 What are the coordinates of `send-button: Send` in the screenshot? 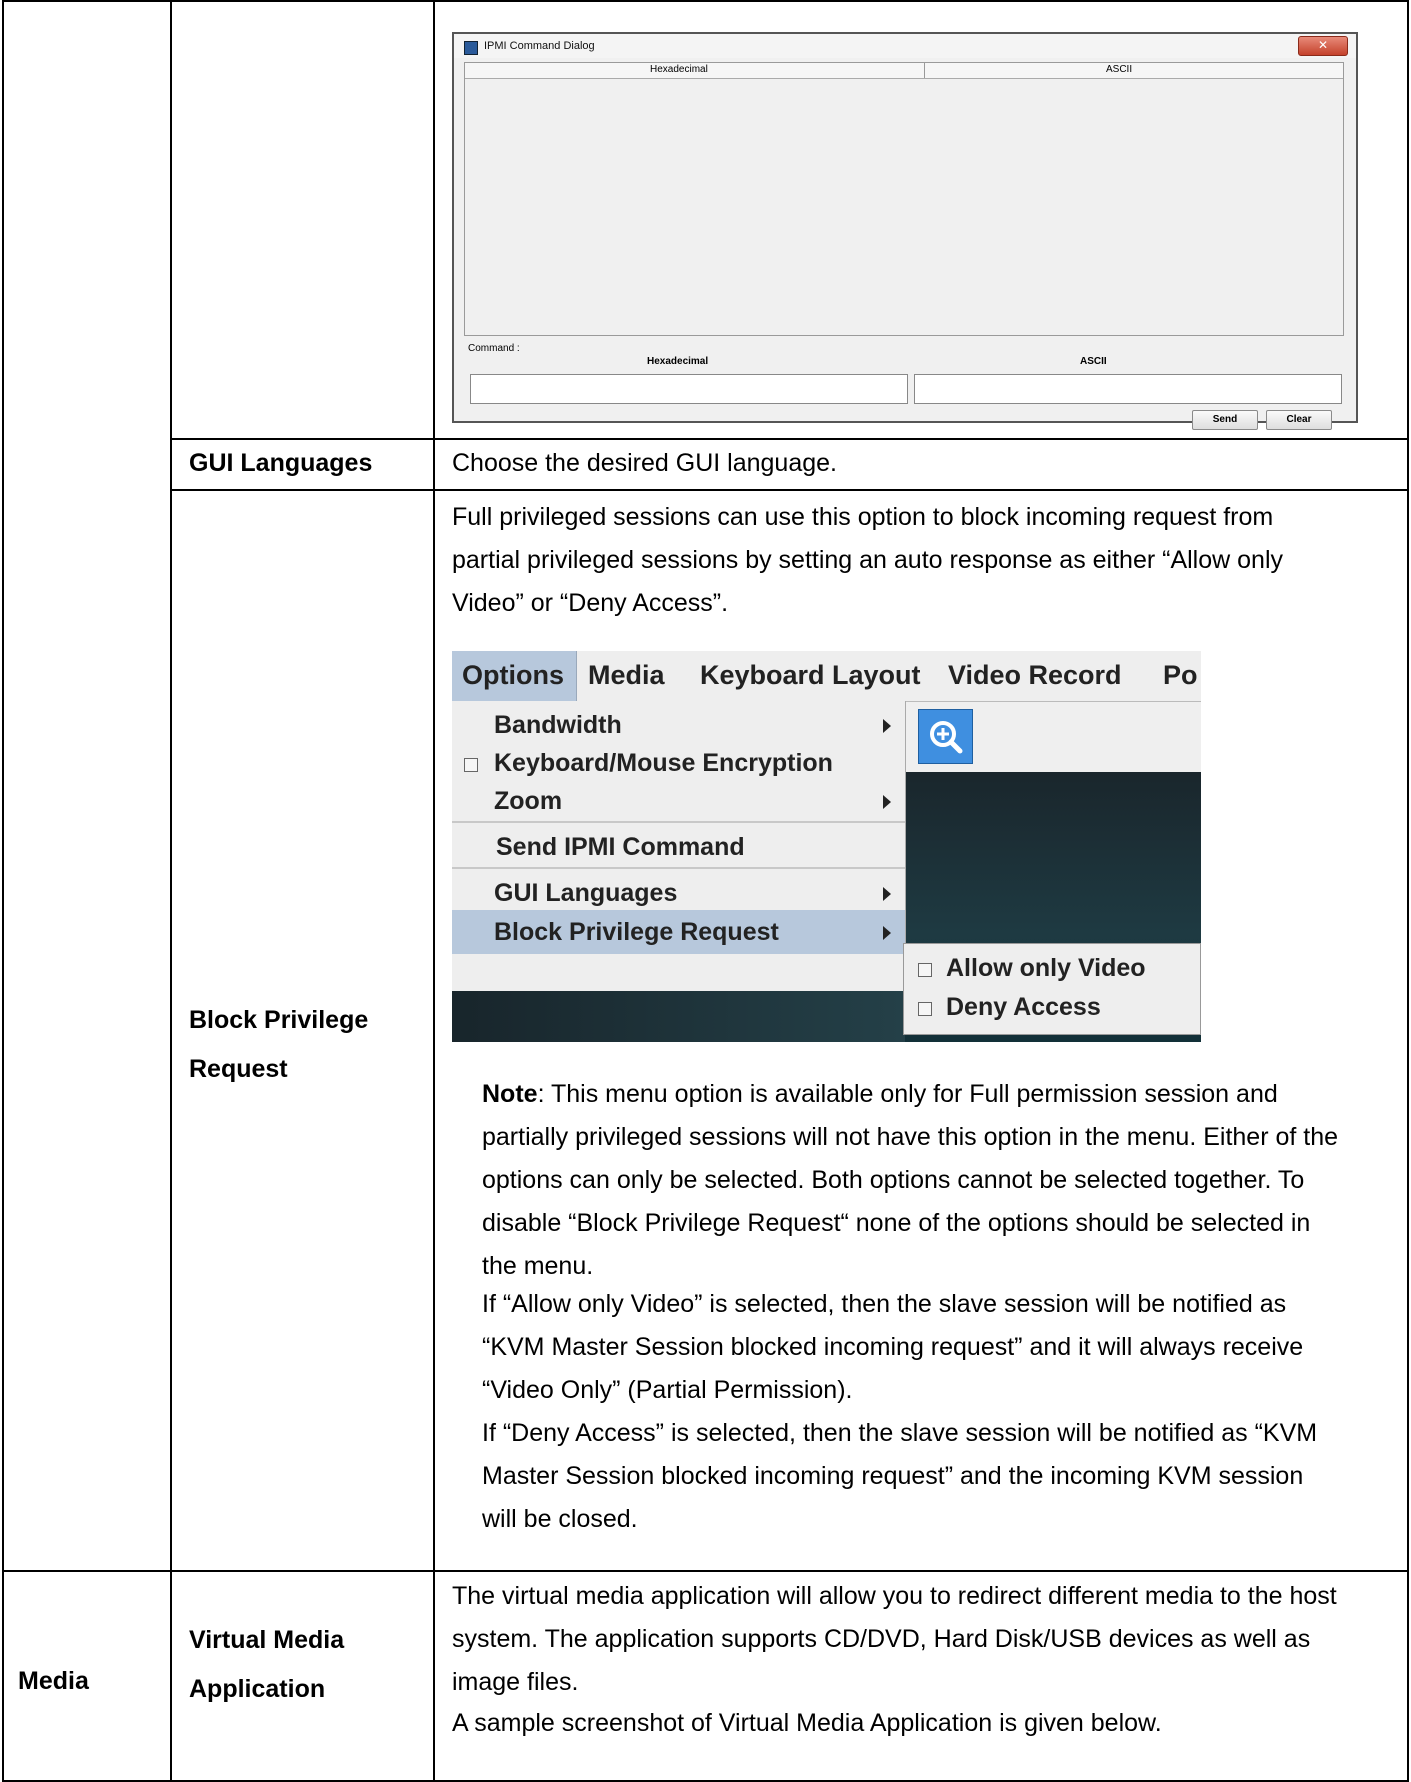 It's located at (1225, 420).